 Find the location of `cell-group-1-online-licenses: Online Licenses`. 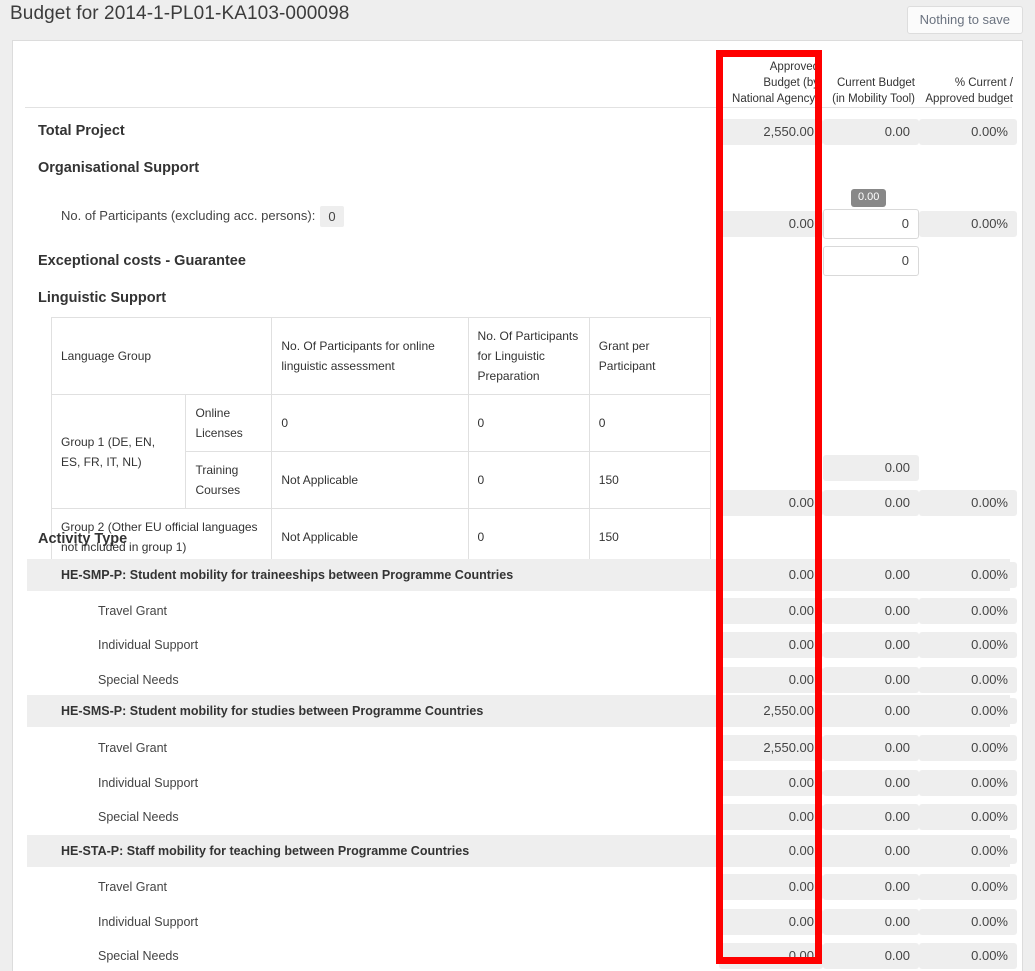

cell-group-1-online-licenses: Online Licenses is located at coordinates (229, 423).